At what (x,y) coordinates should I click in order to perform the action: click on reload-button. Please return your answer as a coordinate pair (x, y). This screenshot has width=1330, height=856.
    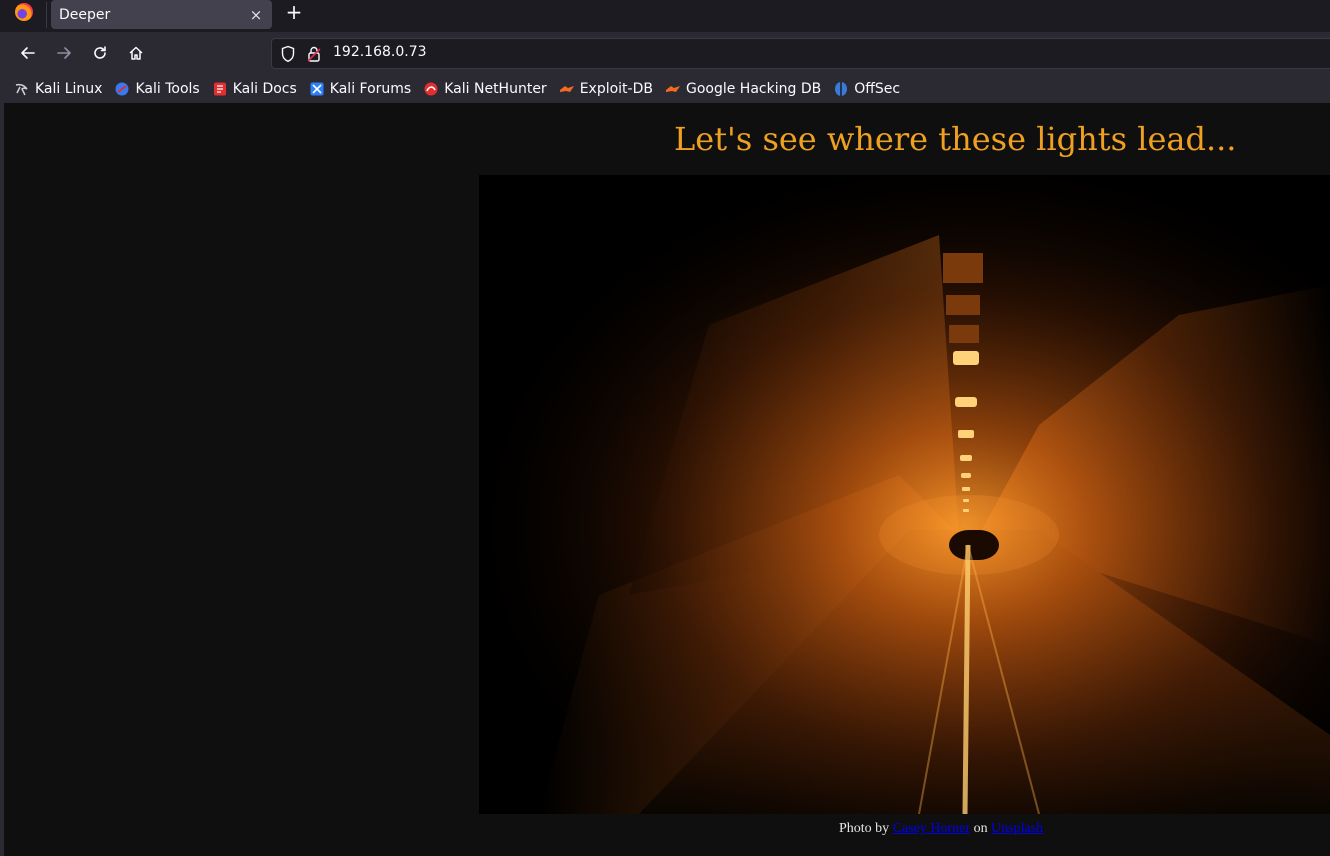
    Looking at the image, I should click on (100, 53).